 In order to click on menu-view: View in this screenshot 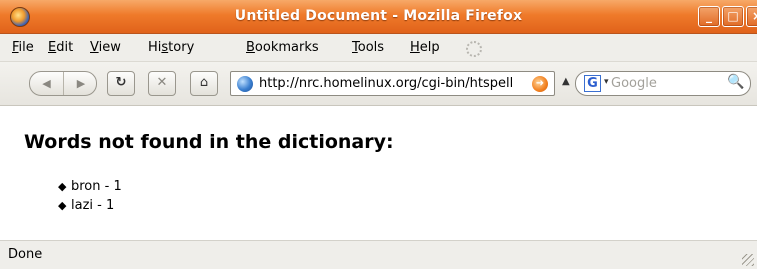, I will do `click(105, 47)`.